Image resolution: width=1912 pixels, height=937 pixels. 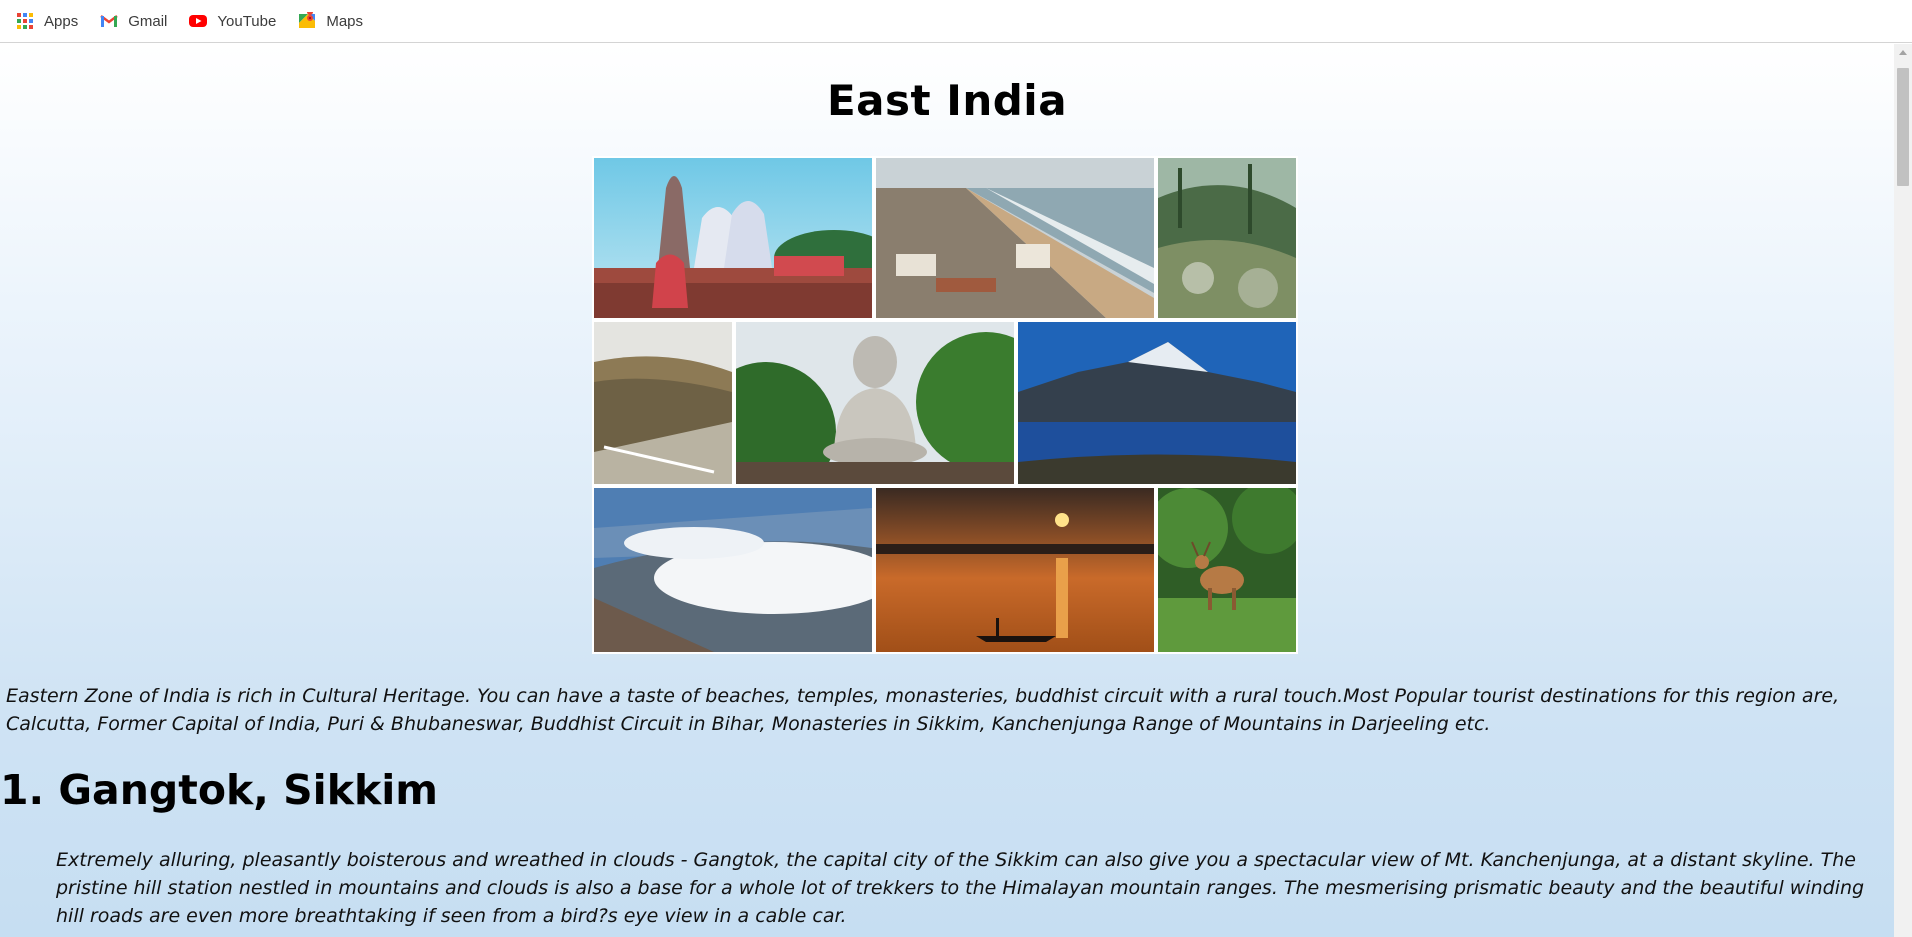 What do you see at coordinates (148, 21) in the screenshot?
I see `bookmark-gmail-label: Gmail` at bounding box center [148, 21].